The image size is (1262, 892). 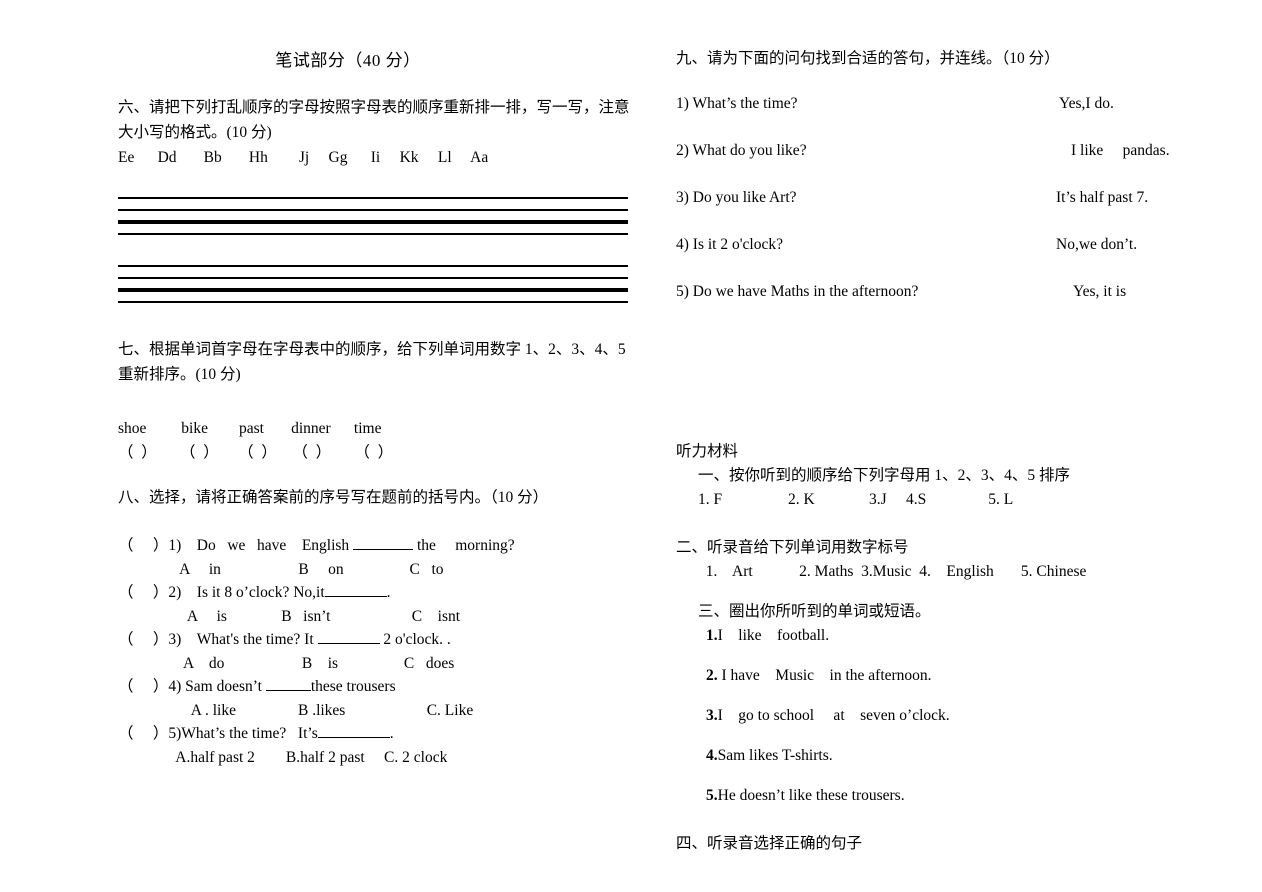 What do you see at coordinates (946, 259) in the screenshot?
I see `match-row: 4) Is it 2 o'clock? No,we don’t.` at bounding box center [946, 259].